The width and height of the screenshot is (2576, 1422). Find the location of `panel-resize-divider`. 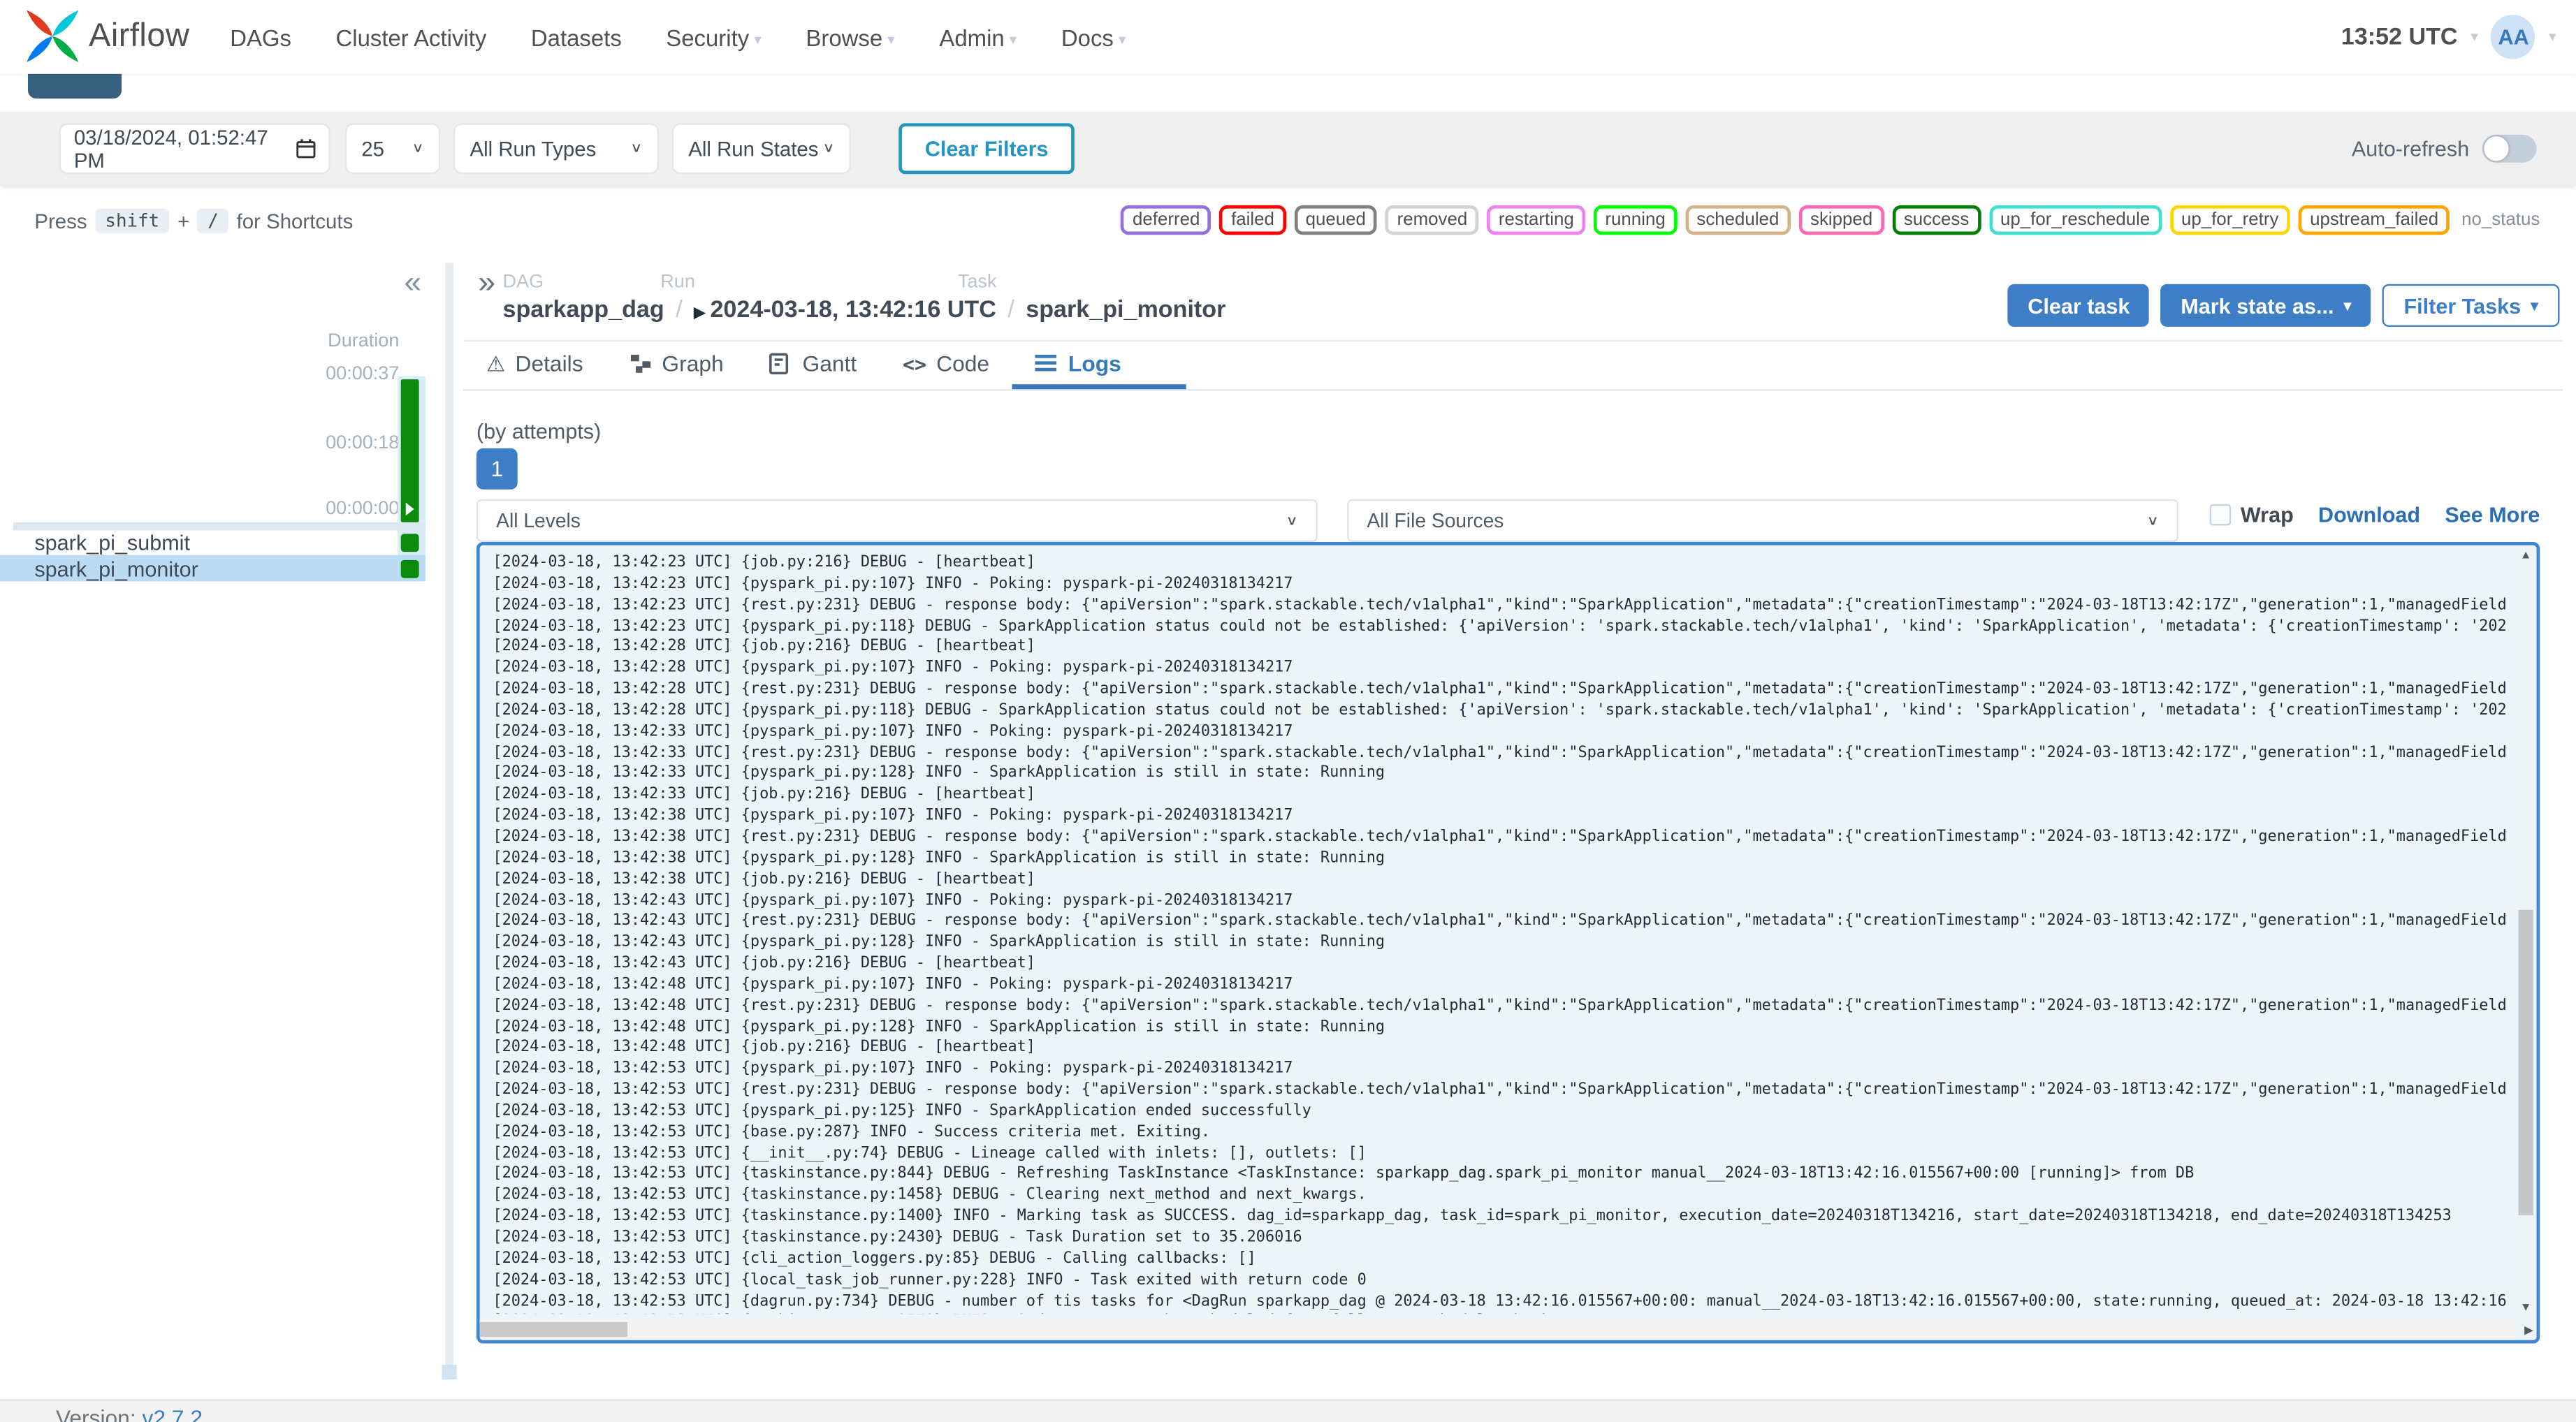

panel-resize-divider is located at coordinates (449, 821).